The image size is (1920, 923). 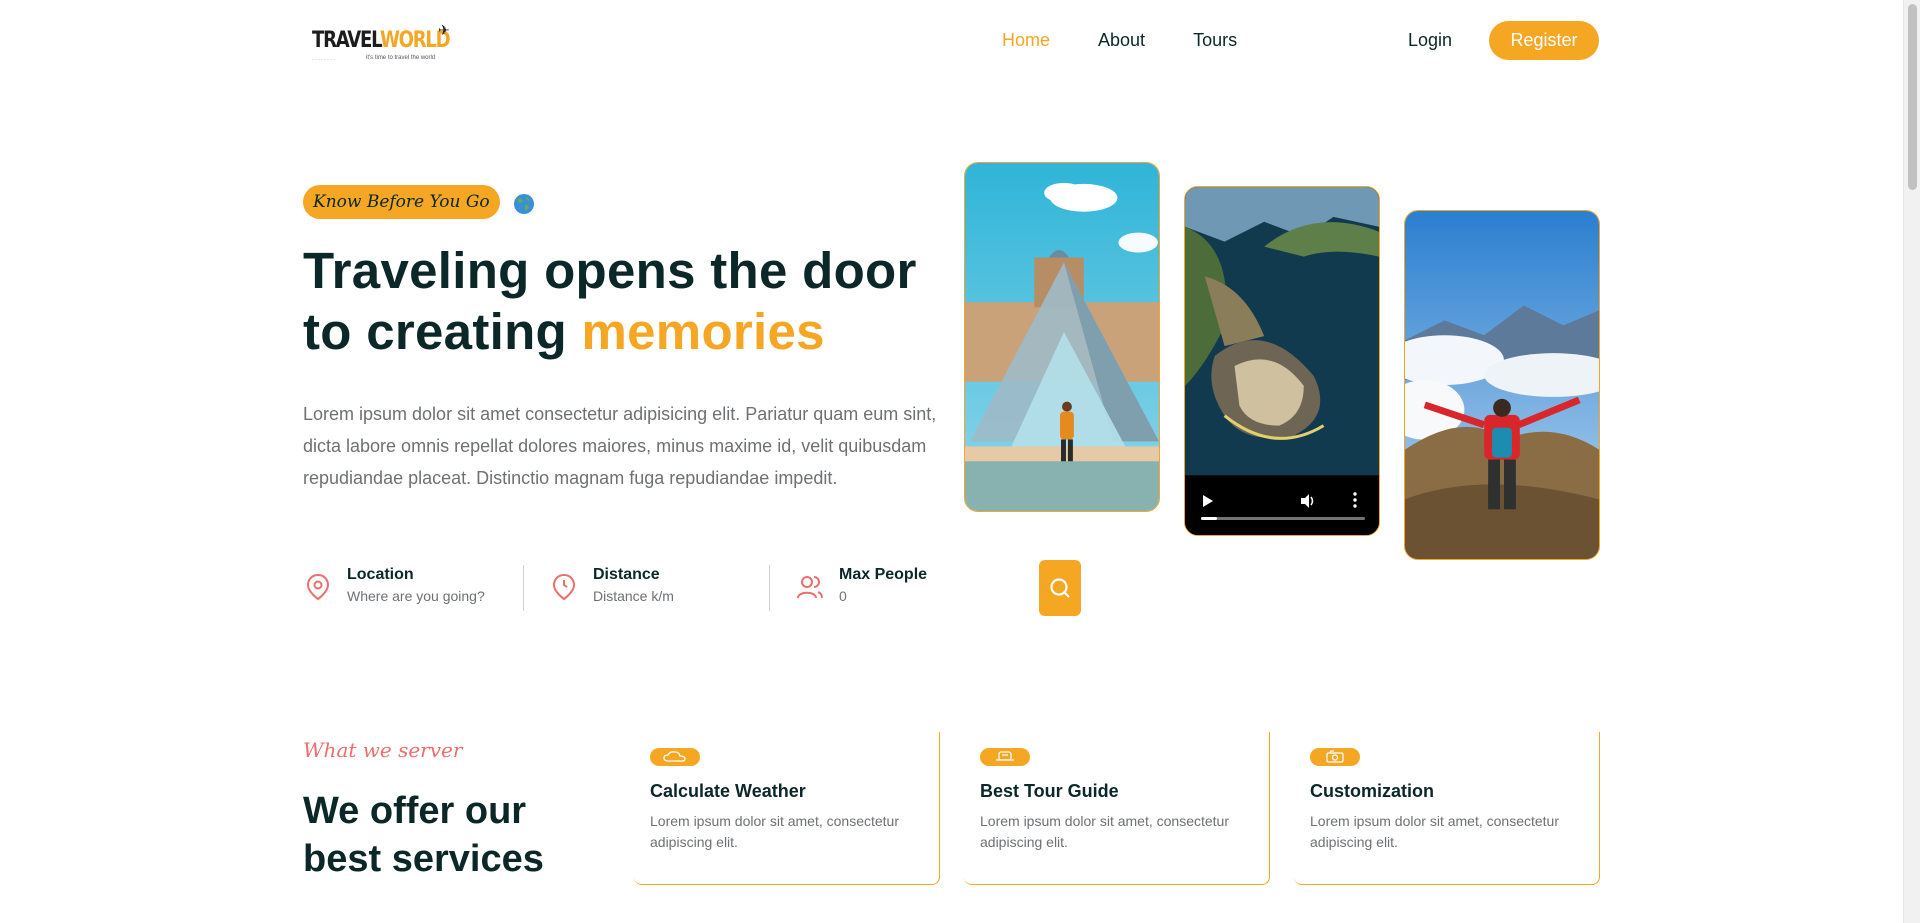 I want to click on service-card-title: Customization, so click(x=1372, y=791).